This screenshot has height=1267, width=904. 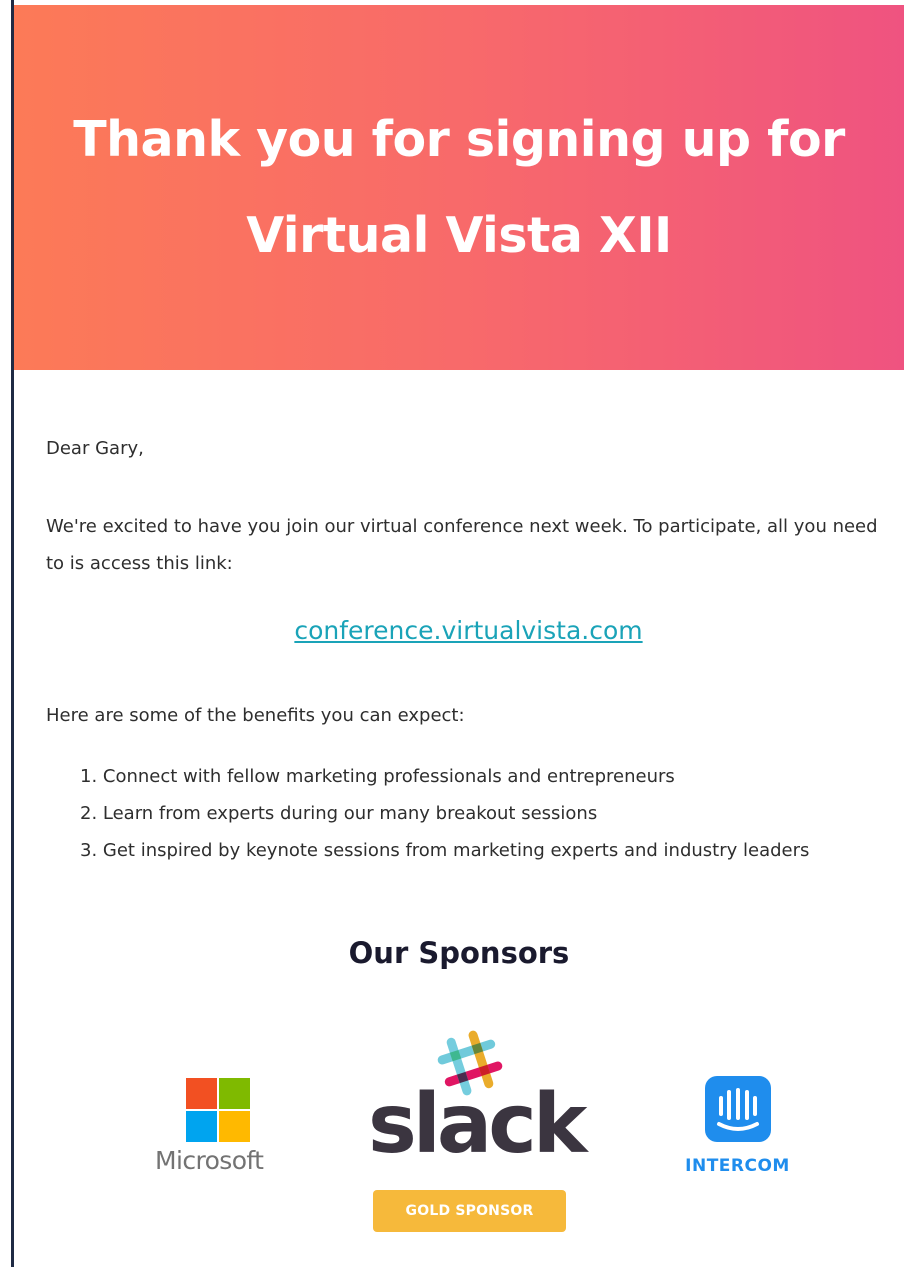 What do you see at coordinates (218, 1110) in the screenshot?
I see `microsoft-logo-icon` at bounding box center [218, 1110].